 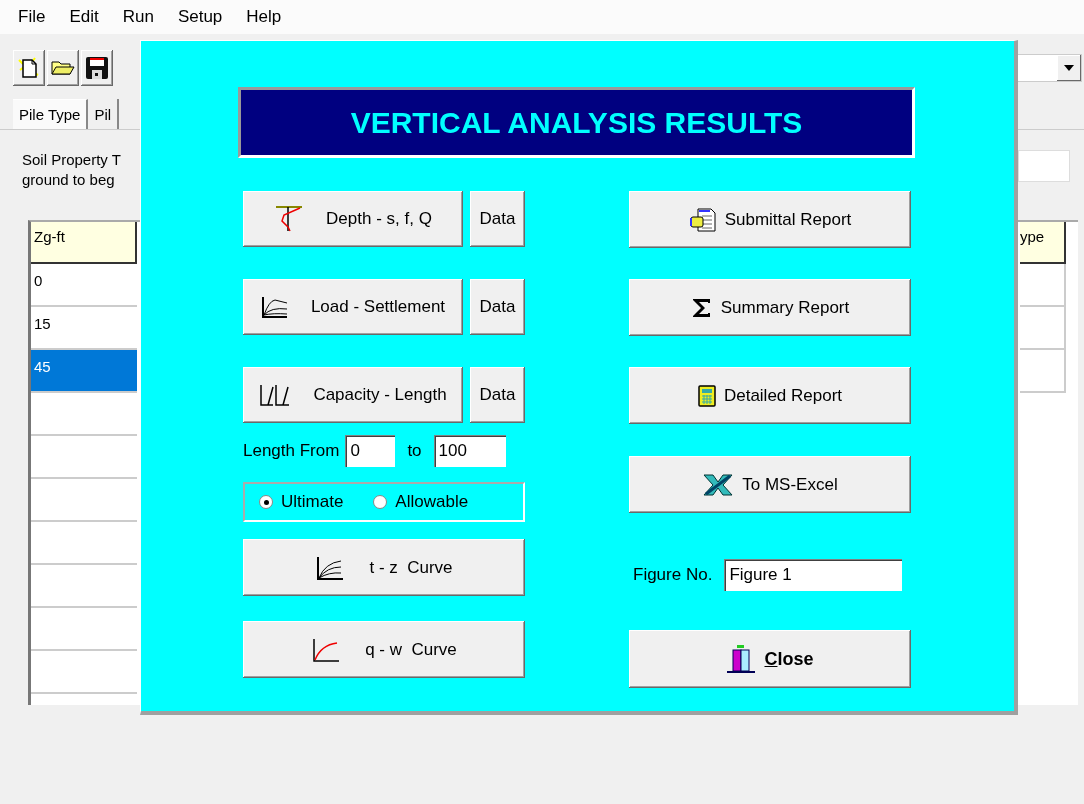 I want to click on qw-curve-icon, so click(x=326, y=649).